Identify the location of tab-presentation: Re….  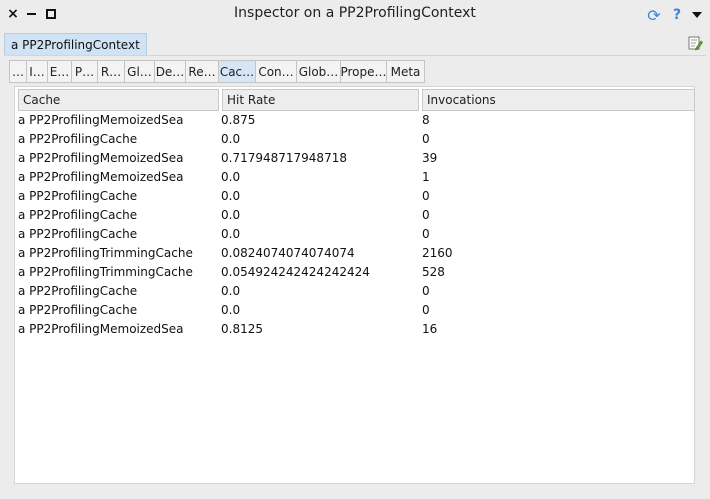
(202, 71).